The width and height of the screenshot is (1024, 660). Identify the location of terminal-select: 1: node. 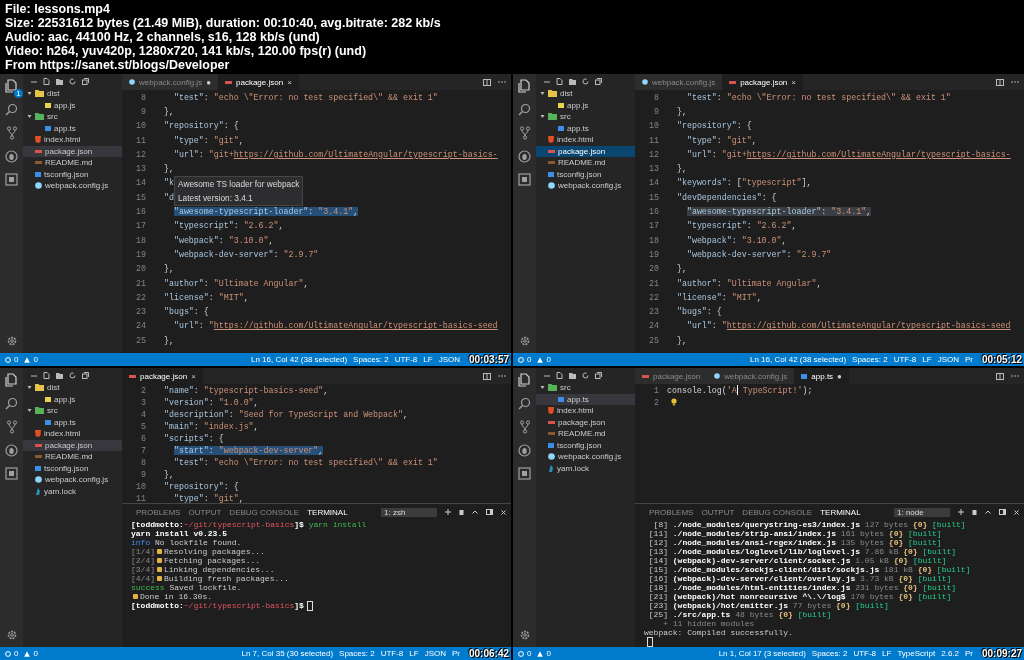
(922, 512).